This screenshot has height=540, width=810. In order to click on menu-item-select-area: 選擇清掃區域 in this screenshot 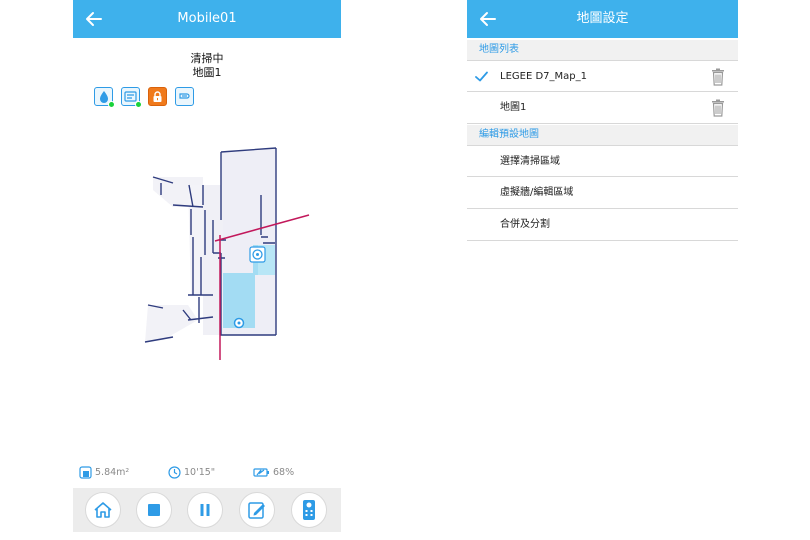, I will do `click(602, 161)`.